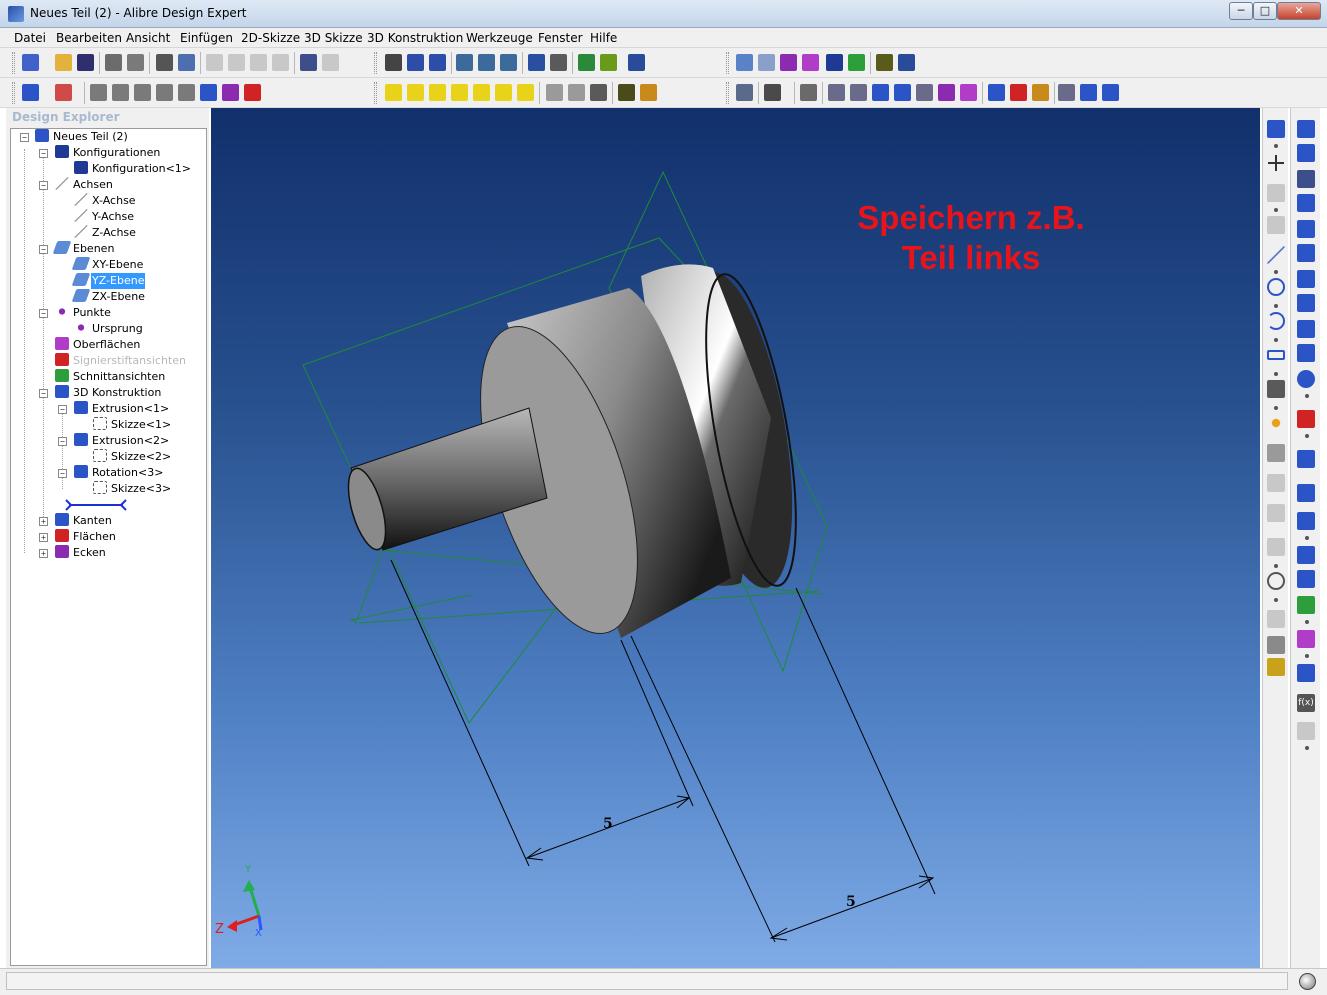  Describe the element at coordinates (1306, 521) in the screenshot. I see `pattern-side-icon` at that location.